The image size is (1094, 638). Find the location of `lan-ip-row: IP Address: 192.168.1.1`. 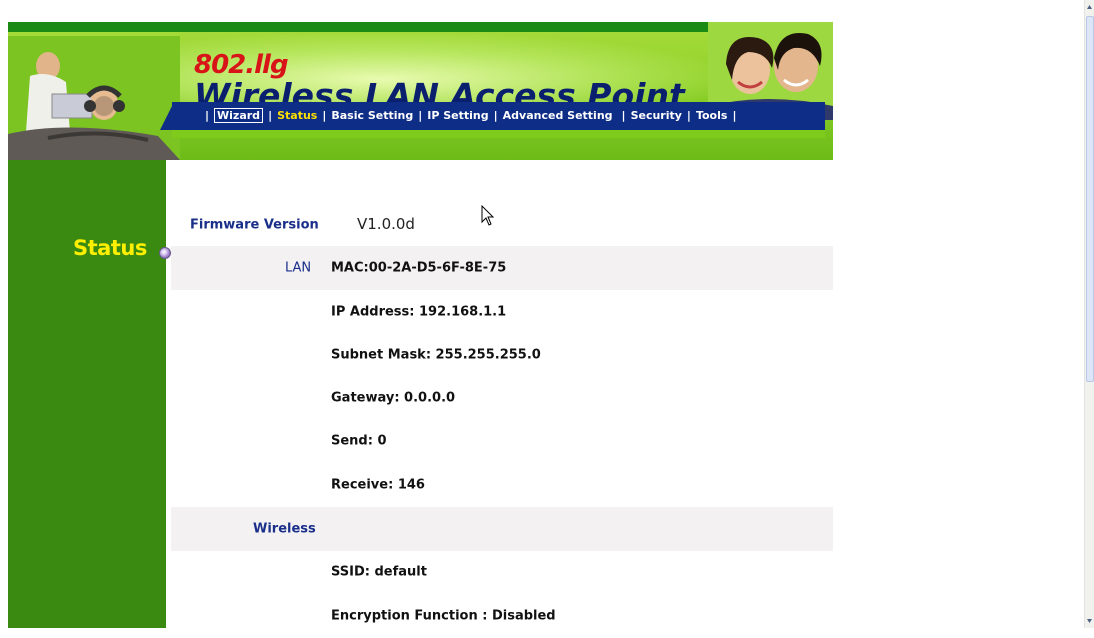

lan-ip-row: IP Address: 192.168.1.1 is located at coordinates (502, 312).